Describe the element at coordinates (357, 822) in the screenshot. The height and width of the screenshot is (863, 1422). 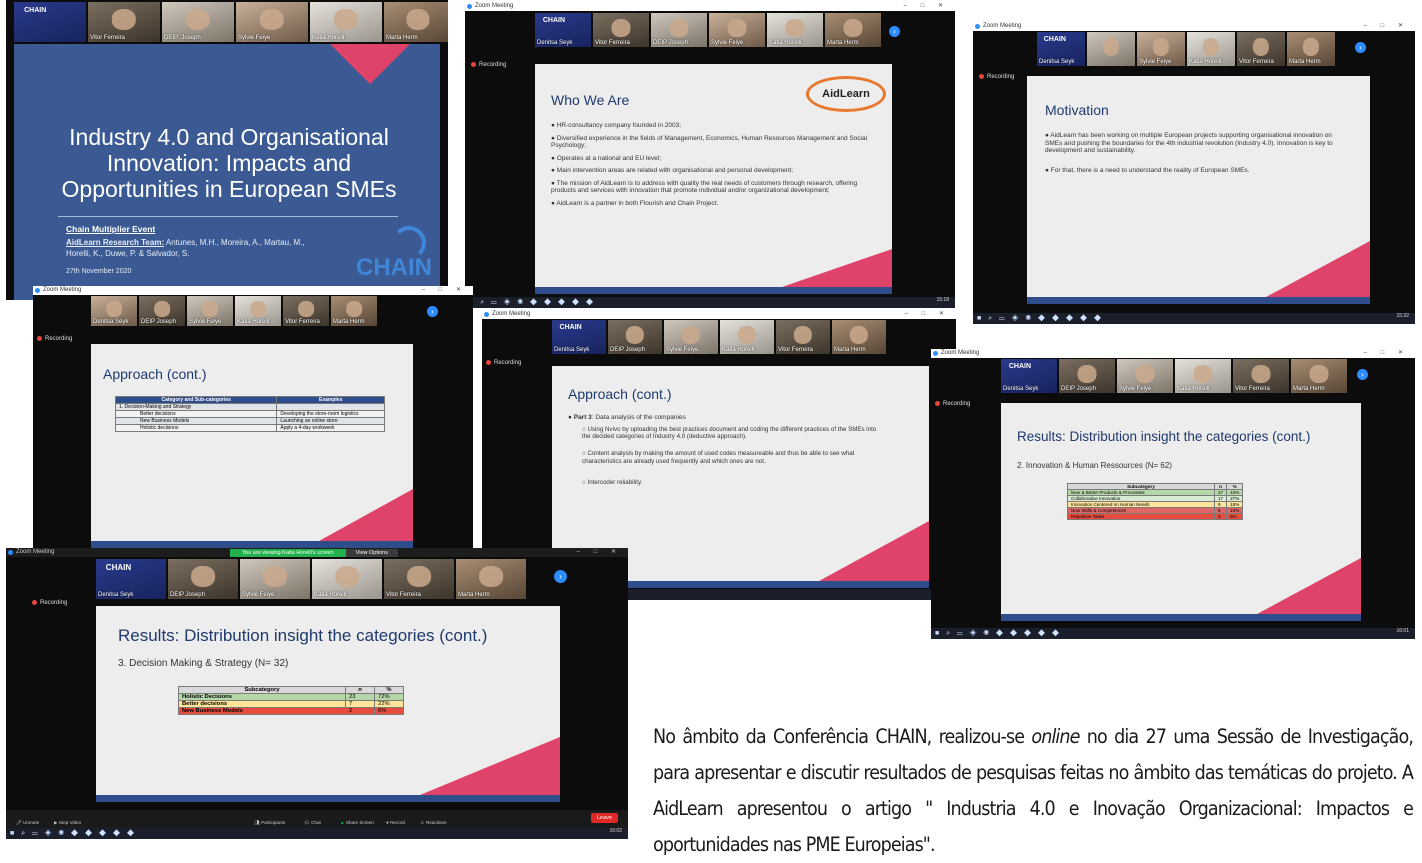
I see `share-screen-button: ▲ Share Screen` at that location.